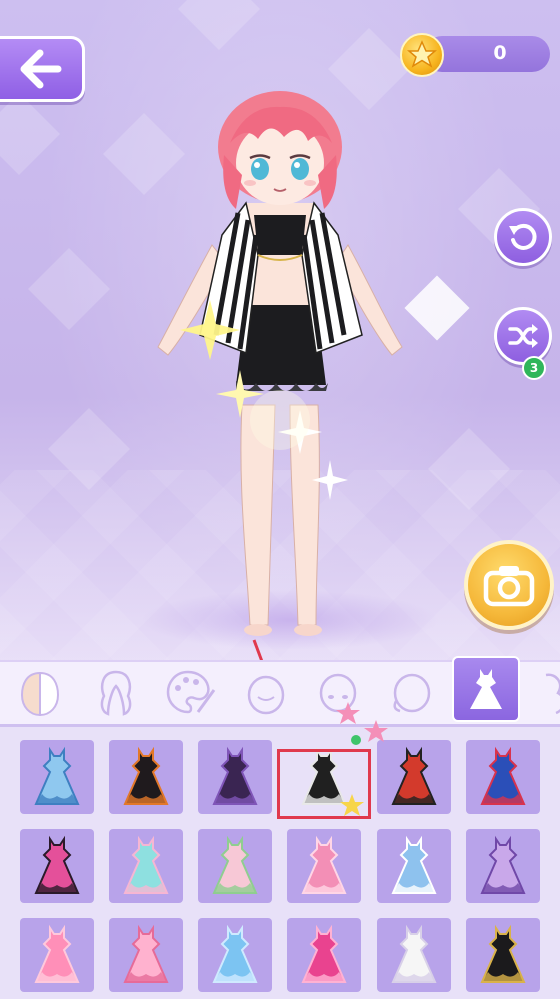  I want to click on reset-button, so click(523, 237).